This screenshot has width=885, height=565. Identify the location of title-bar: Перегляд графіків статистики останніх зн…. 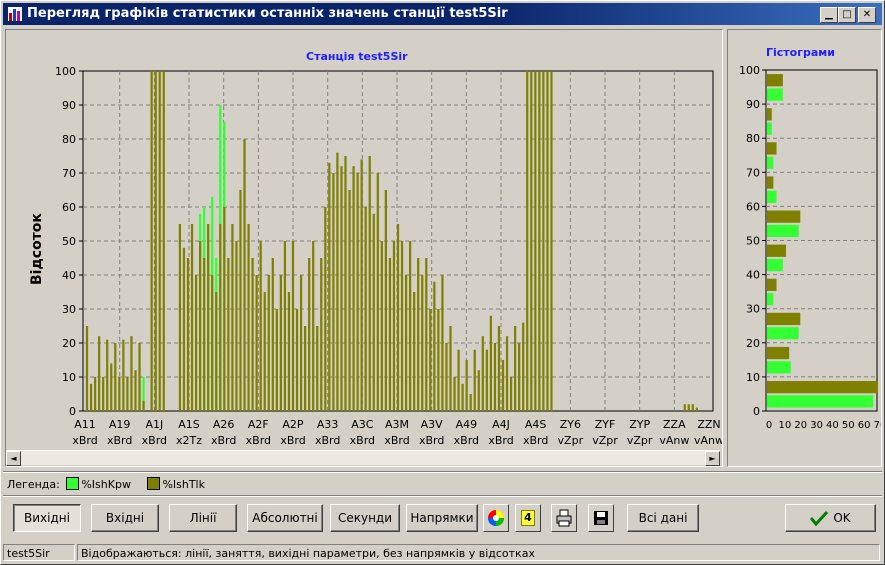
(442, 14).